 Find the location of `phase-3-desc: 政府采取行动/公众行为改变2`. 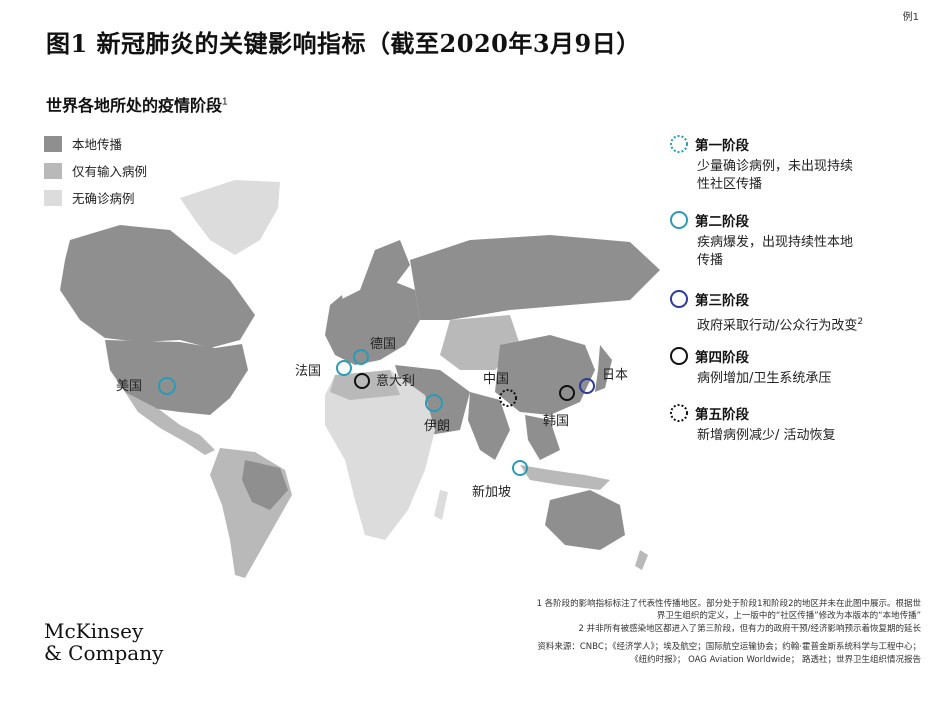

phase-3-desc: 政府采取行动/公众行为改变2 is located at coordinates (813, 324).